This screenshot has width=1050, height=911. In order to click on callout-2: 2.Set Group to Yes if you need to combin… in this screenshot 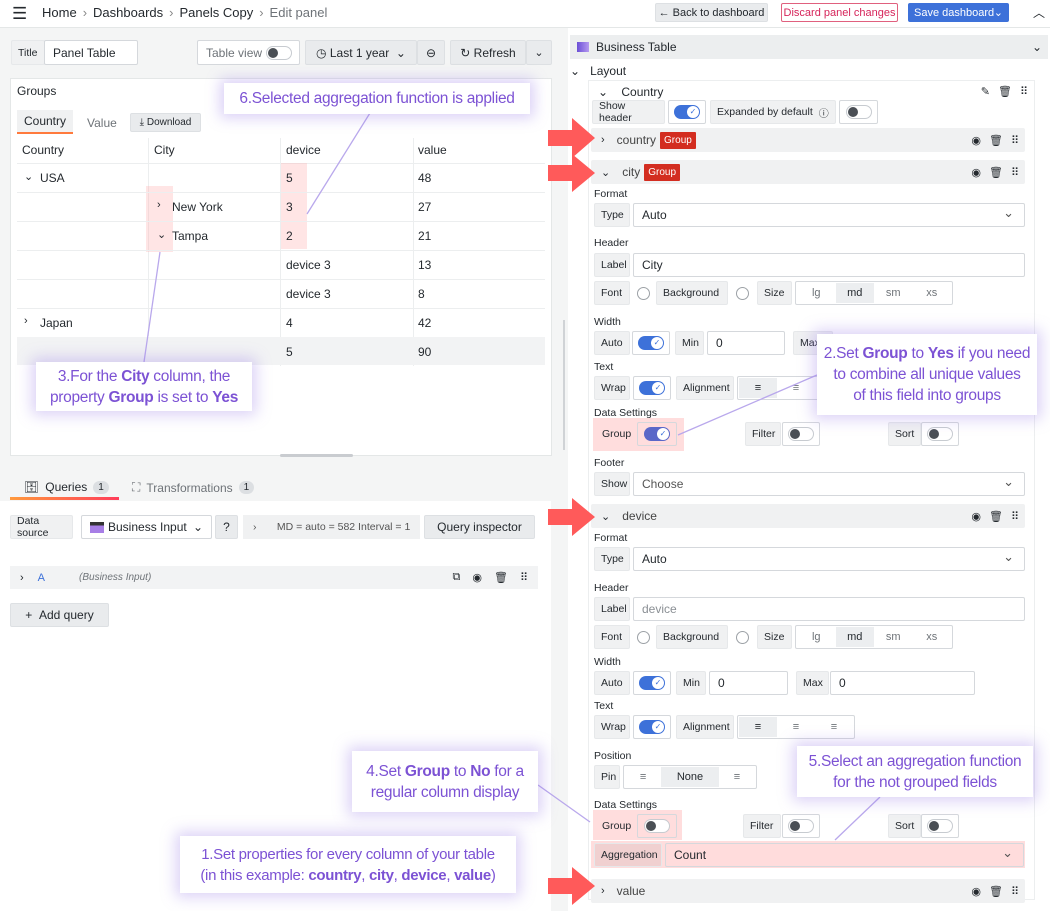, I will do `click(927, 374)`.